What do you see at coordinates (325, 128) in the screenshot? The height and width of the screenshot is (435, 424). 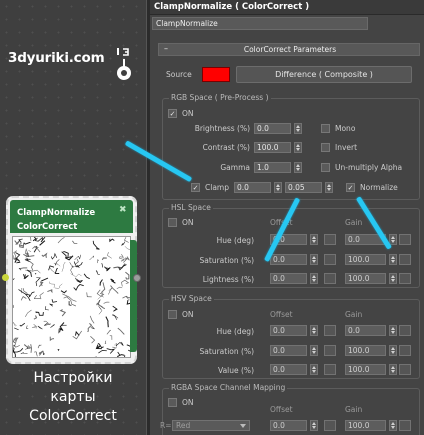 I see `mono-checkbox` at bounding box center [325, 128].